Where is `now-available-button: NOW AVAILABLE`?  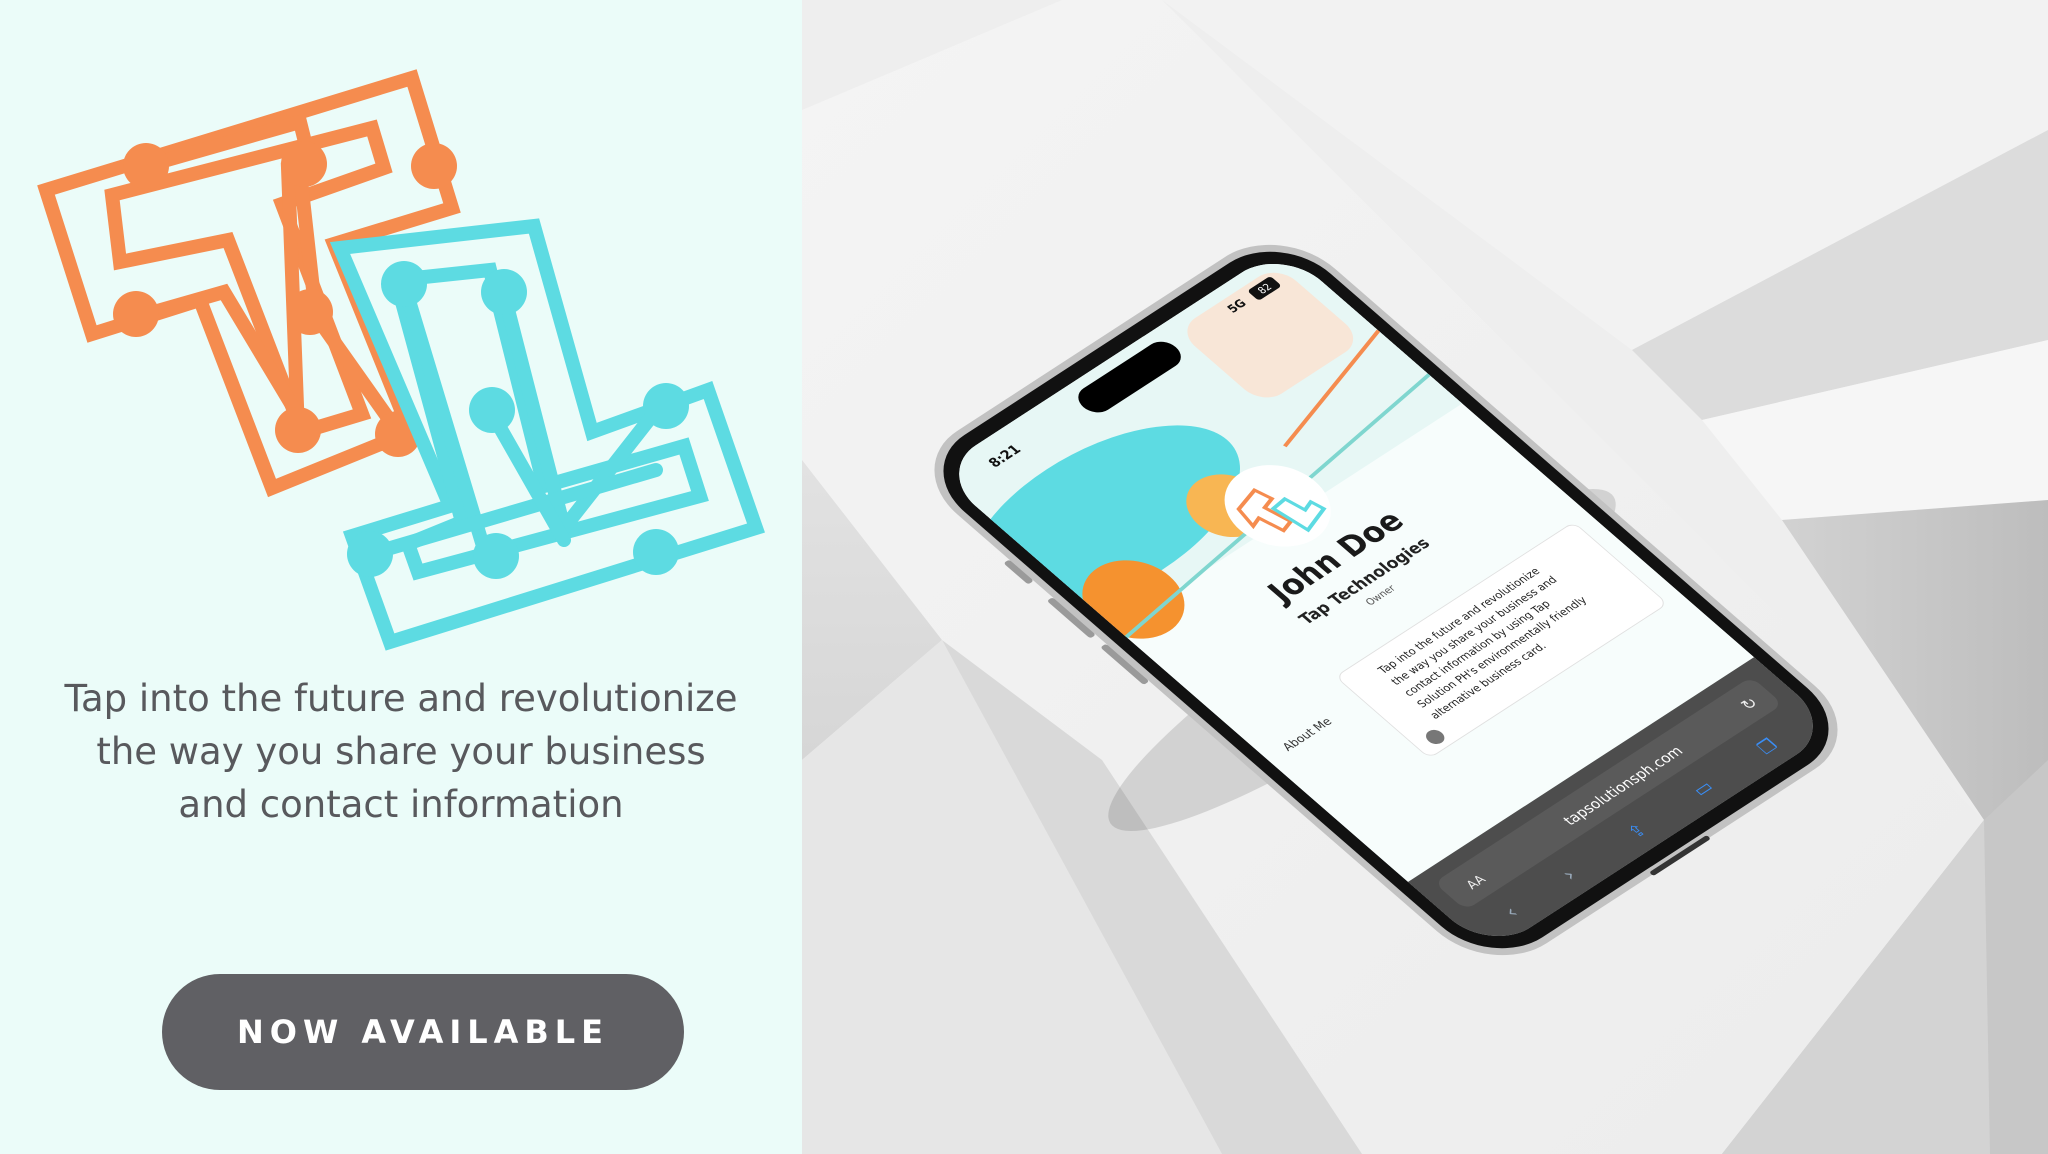 now-available-button: NOW AVAILABLE is located at coordinates (423, 1032).